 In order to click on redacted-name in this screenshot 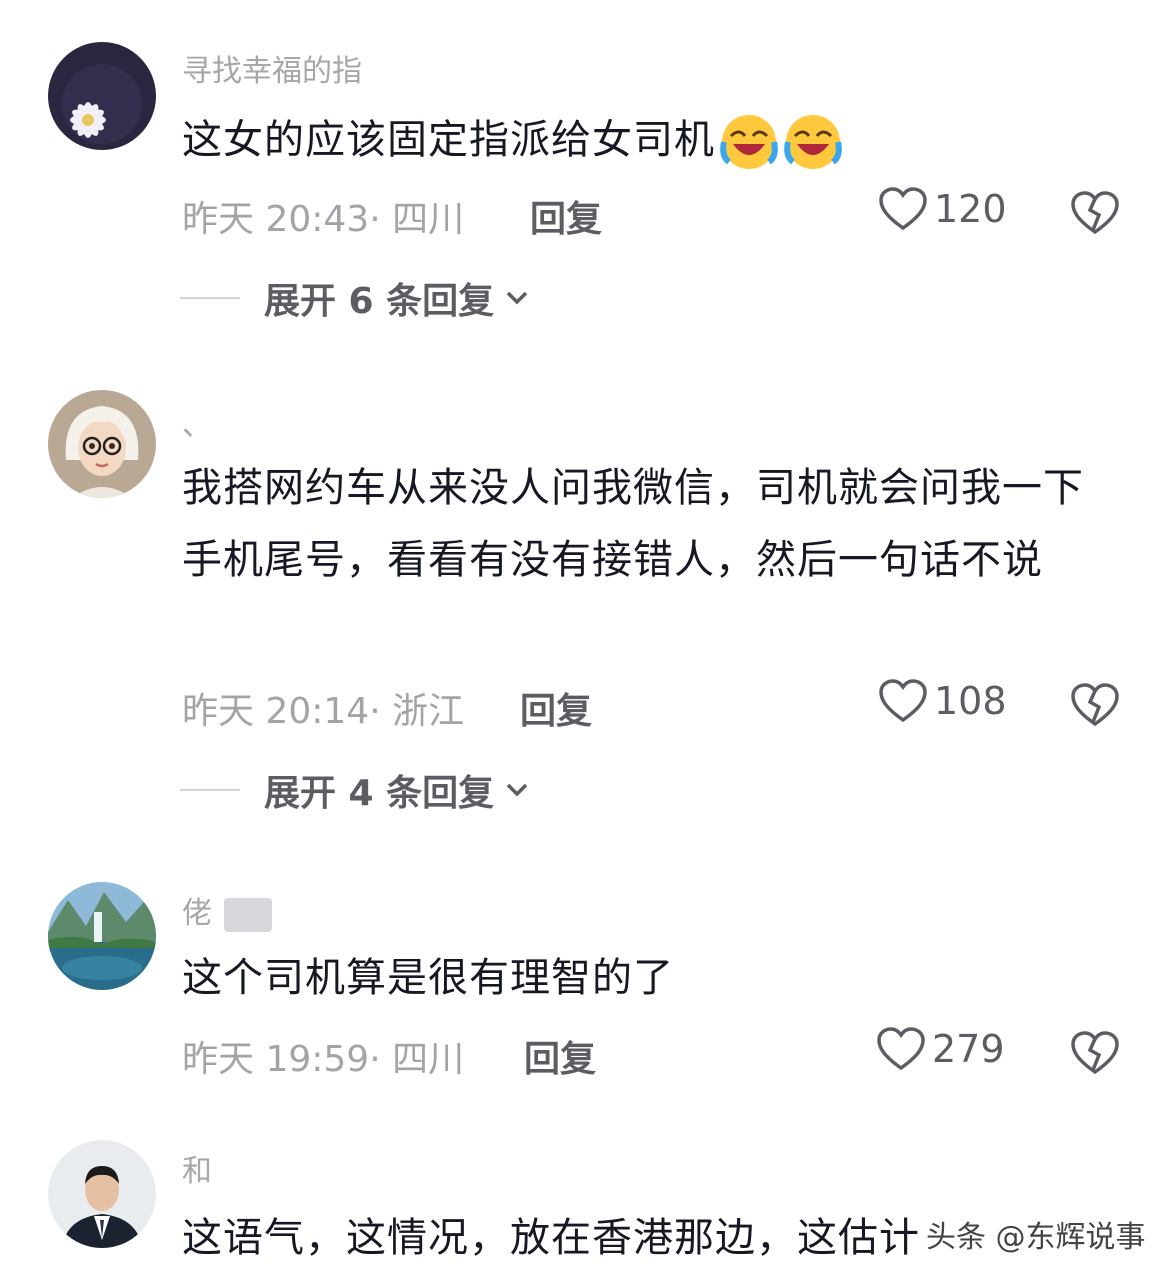, I will do `click(247, 914)`.